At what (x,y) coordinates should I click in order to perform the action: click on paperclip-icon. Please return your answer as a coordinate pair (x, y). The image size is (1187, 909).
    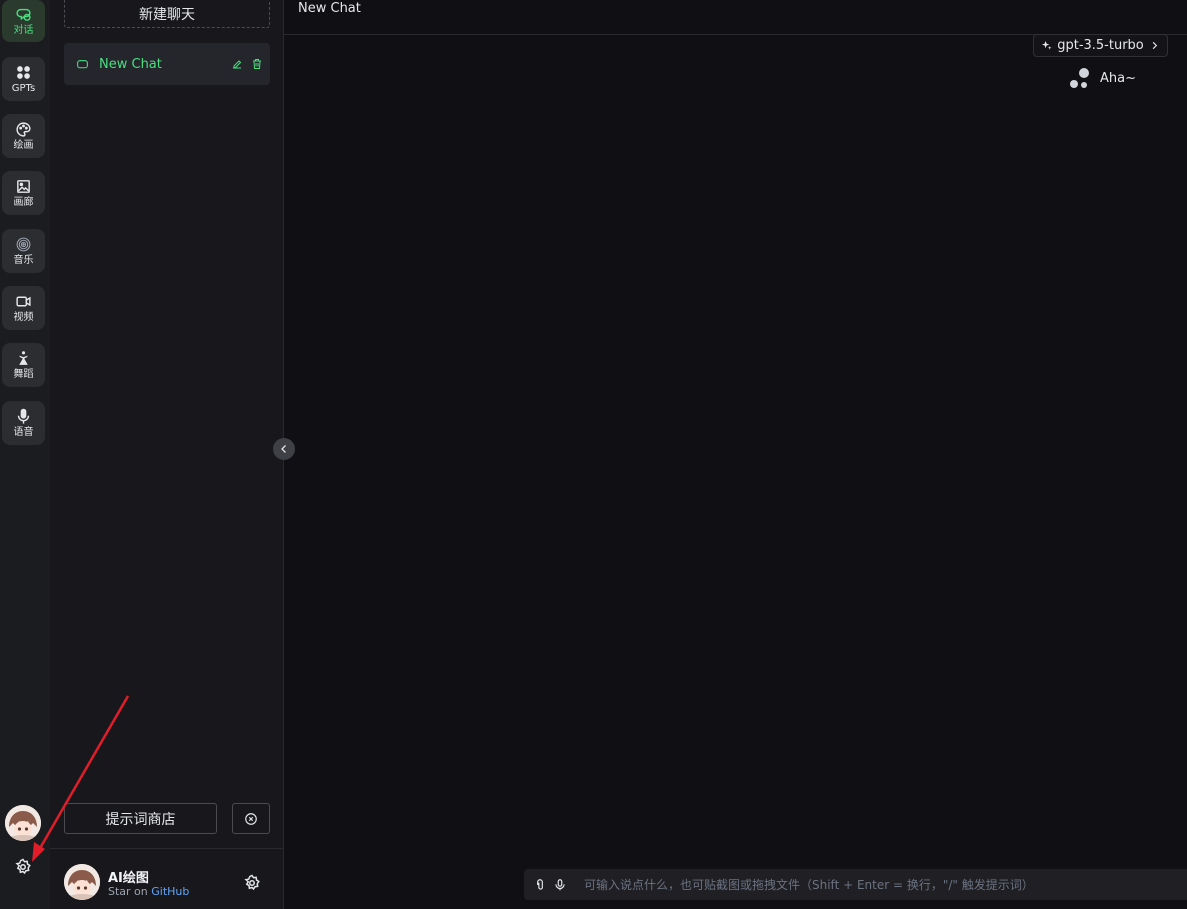
    Looking at the image, I should click on (540, 884).